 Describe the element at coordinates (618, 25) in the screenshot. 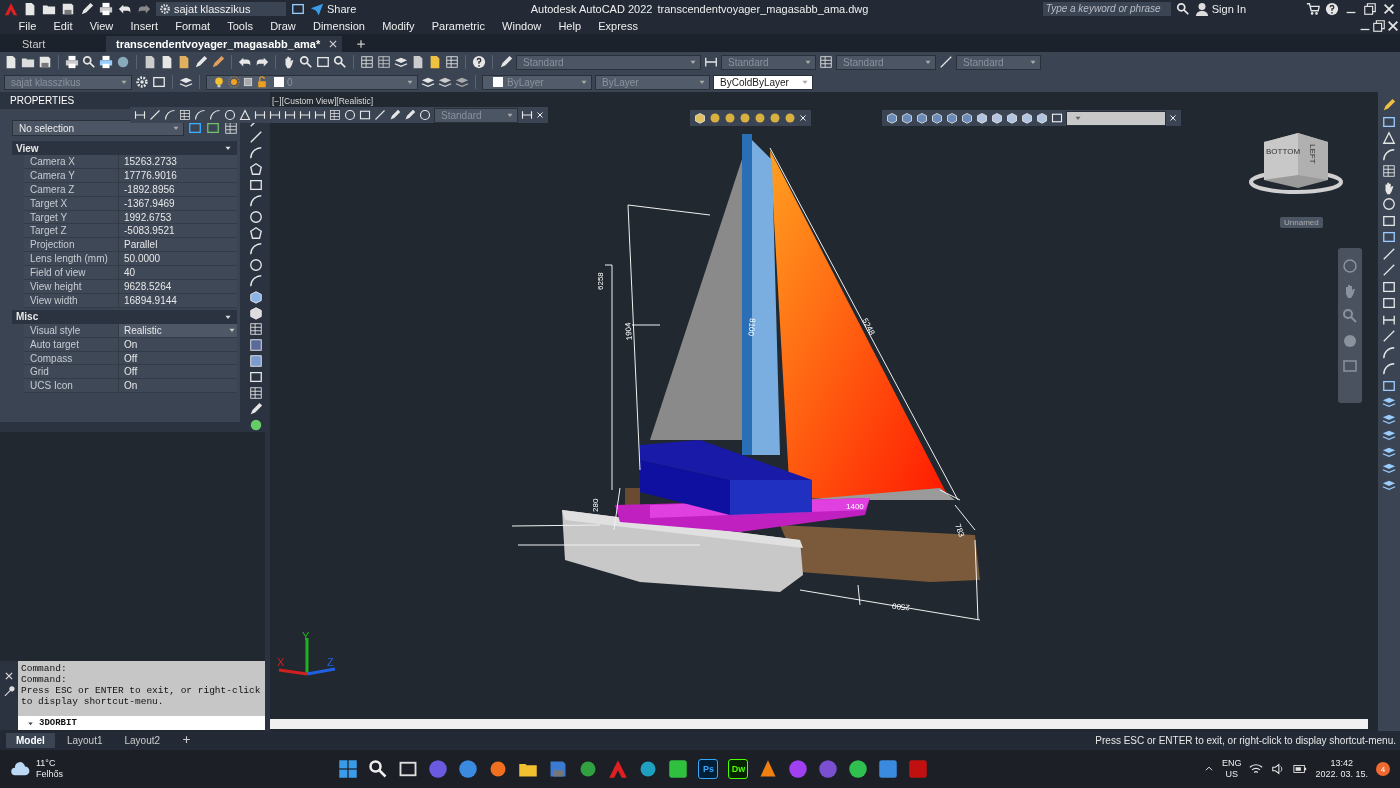

I see `menu-item: Express` at that location.